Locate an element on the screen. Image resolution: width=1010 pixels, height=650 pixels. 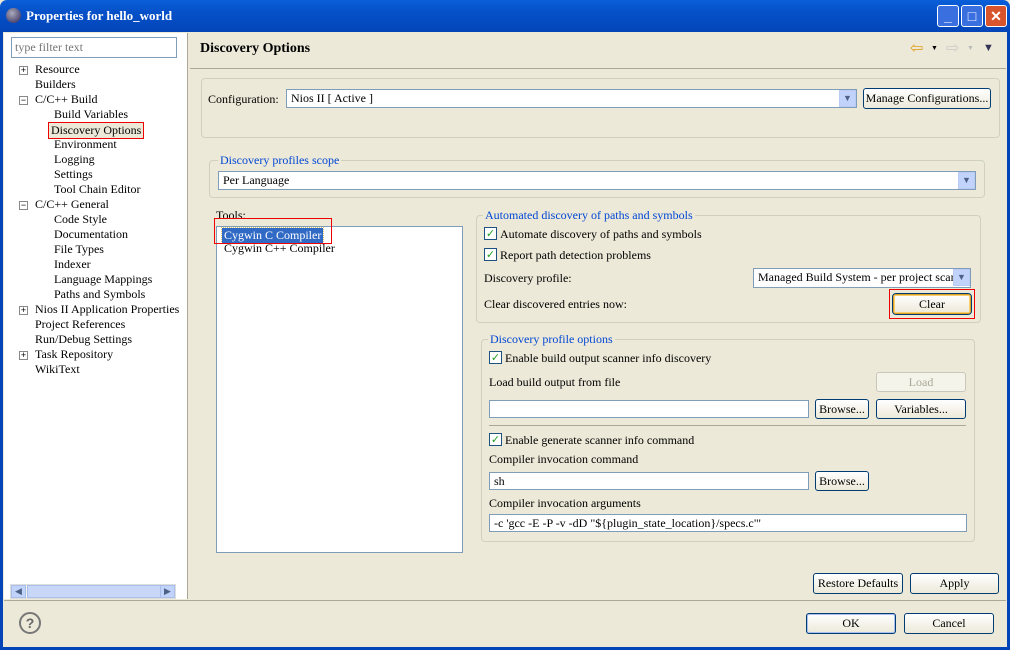
sidebar-item: Builders is located at coordinates (55, 84).